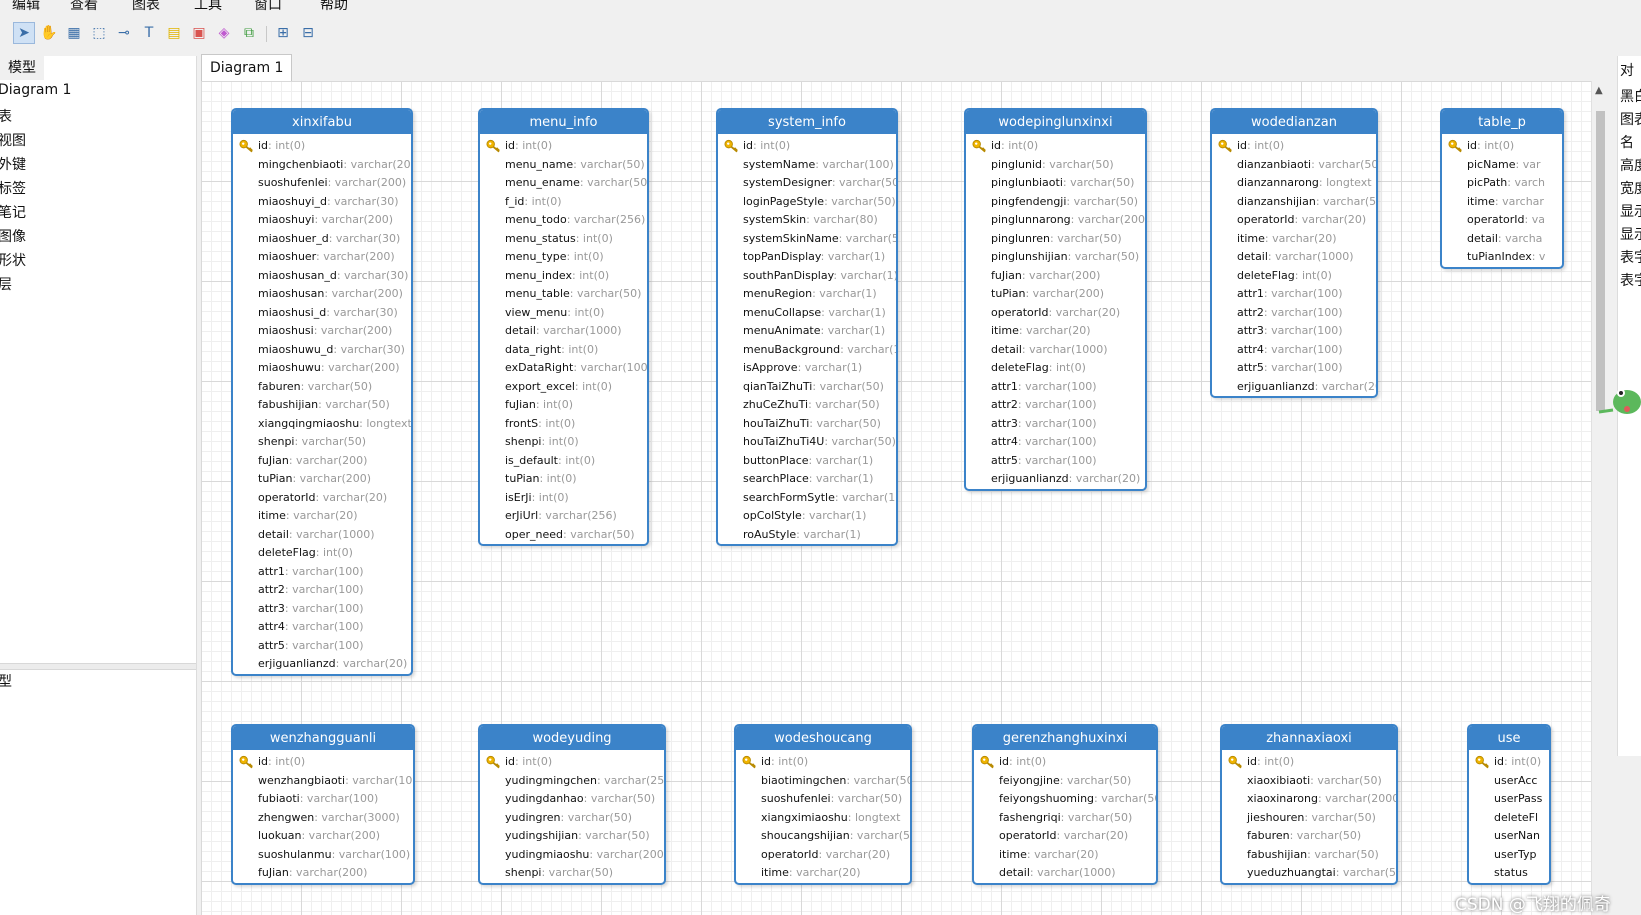  What do you see at coordinates (1509, 799) in the screenshot?
I see `table-field: userPass` at bounding box center [1509, 799].